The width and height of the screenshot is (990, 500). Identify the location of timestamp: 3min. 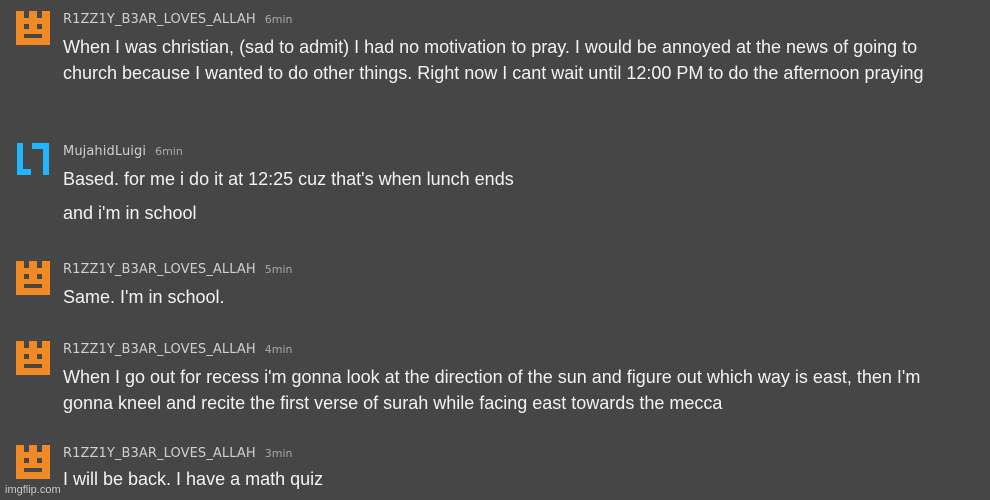
(278, 453).